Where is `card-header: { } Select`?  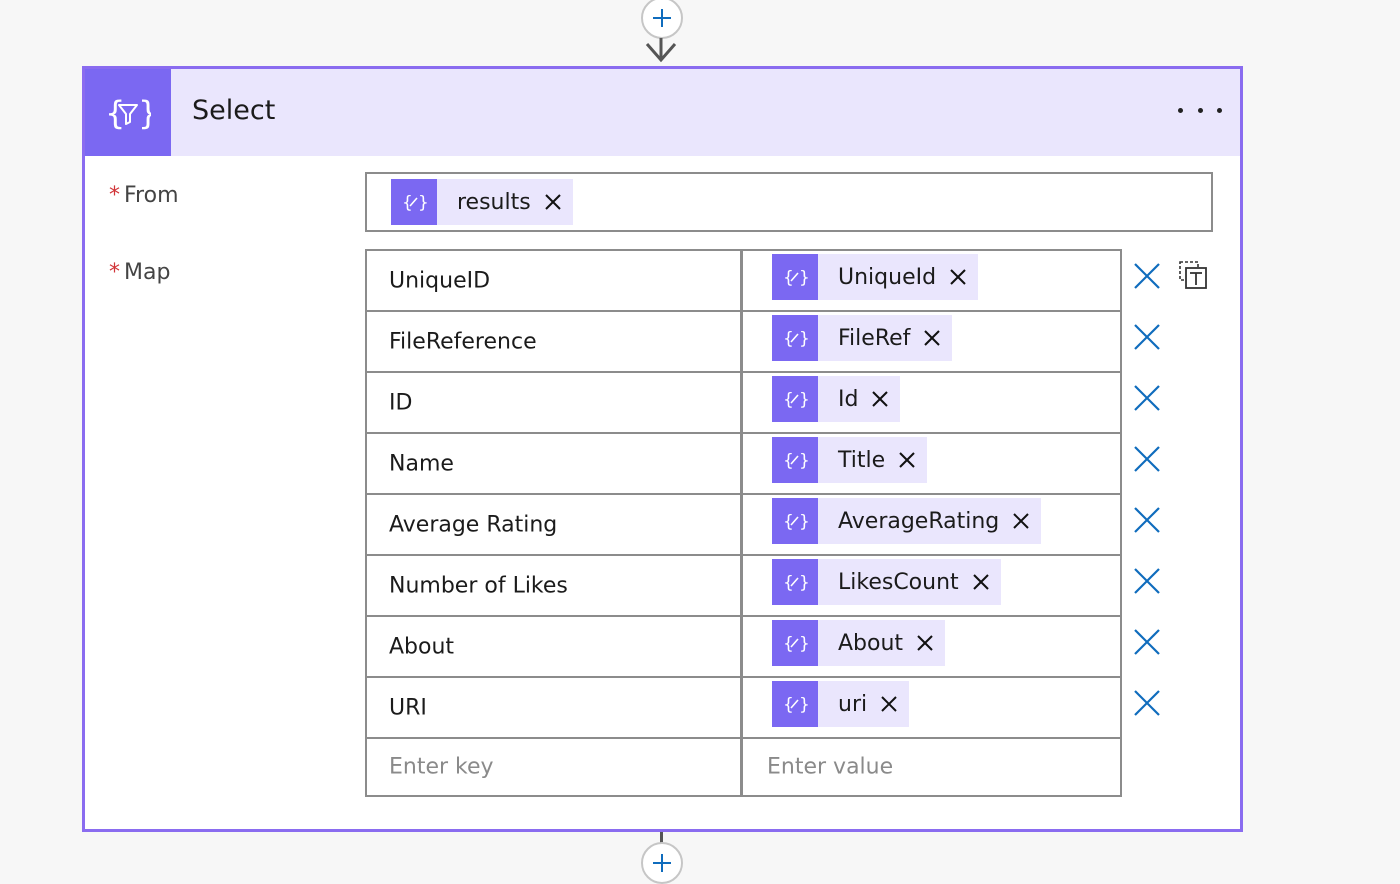 card-header: { } Select is located at coordinates (662, 112).